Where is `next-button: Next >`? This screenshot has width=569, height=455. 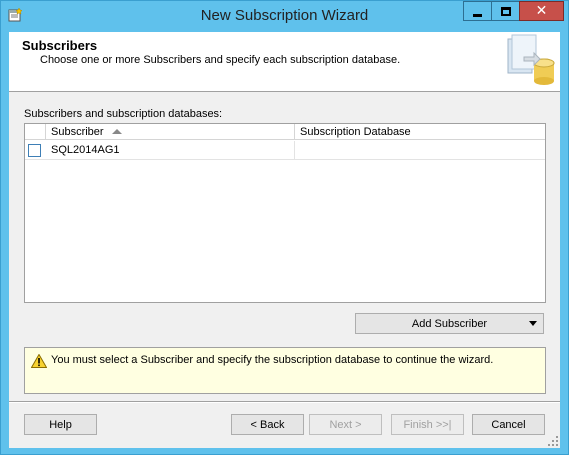 next-button: Next > is located at coordinates (345, 424).